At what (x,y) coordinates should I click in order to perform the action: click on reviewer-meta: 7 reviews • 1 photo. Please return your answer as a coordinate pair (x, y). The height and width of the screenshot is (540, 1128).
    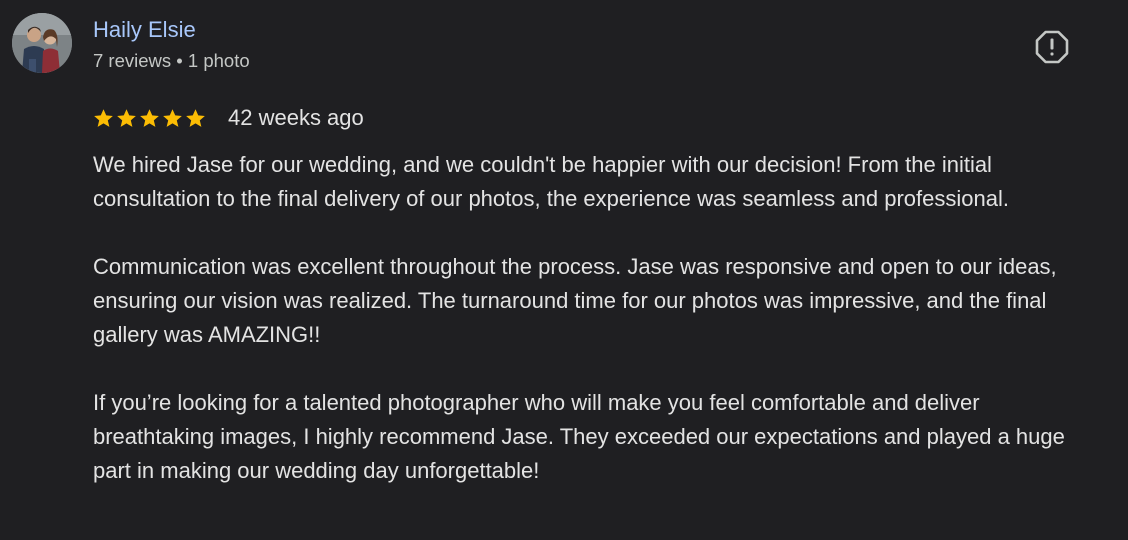
    Looking at the image, I should click on (171, 60).